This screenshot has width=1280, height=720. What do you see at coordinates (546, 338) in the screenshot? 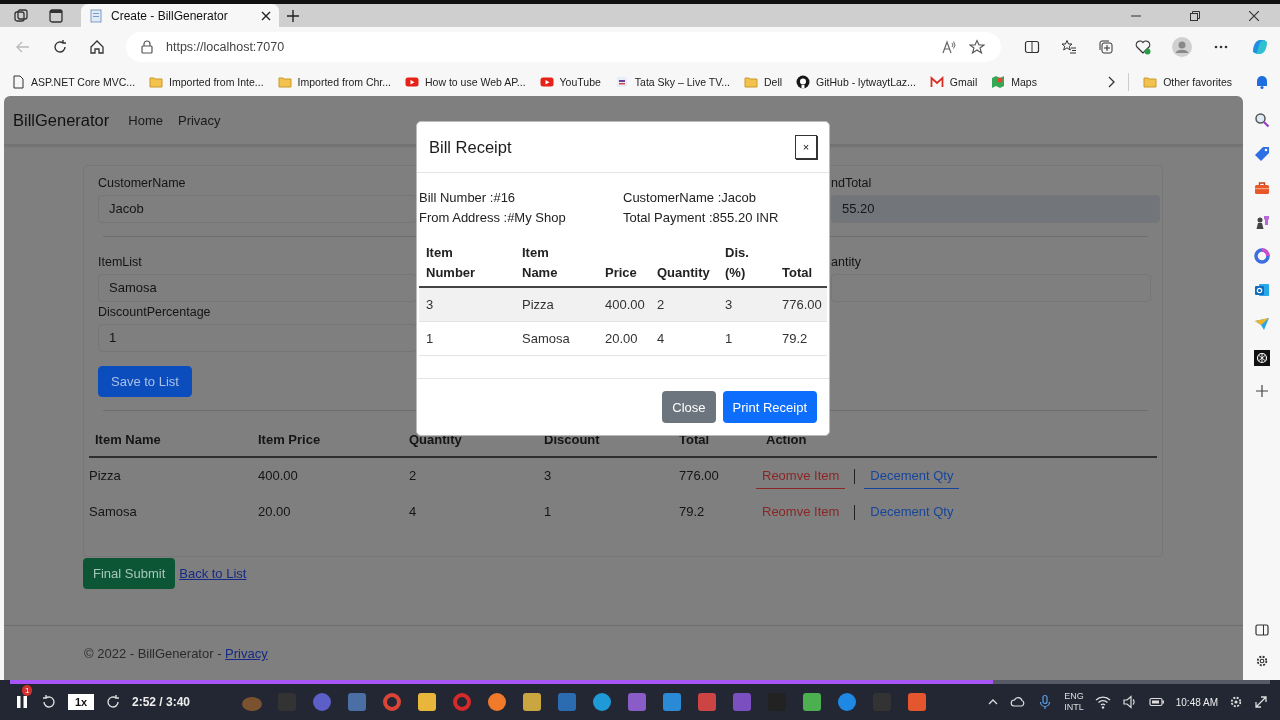
I see `table-cell: Samosa` at bounding box center [546, 338].